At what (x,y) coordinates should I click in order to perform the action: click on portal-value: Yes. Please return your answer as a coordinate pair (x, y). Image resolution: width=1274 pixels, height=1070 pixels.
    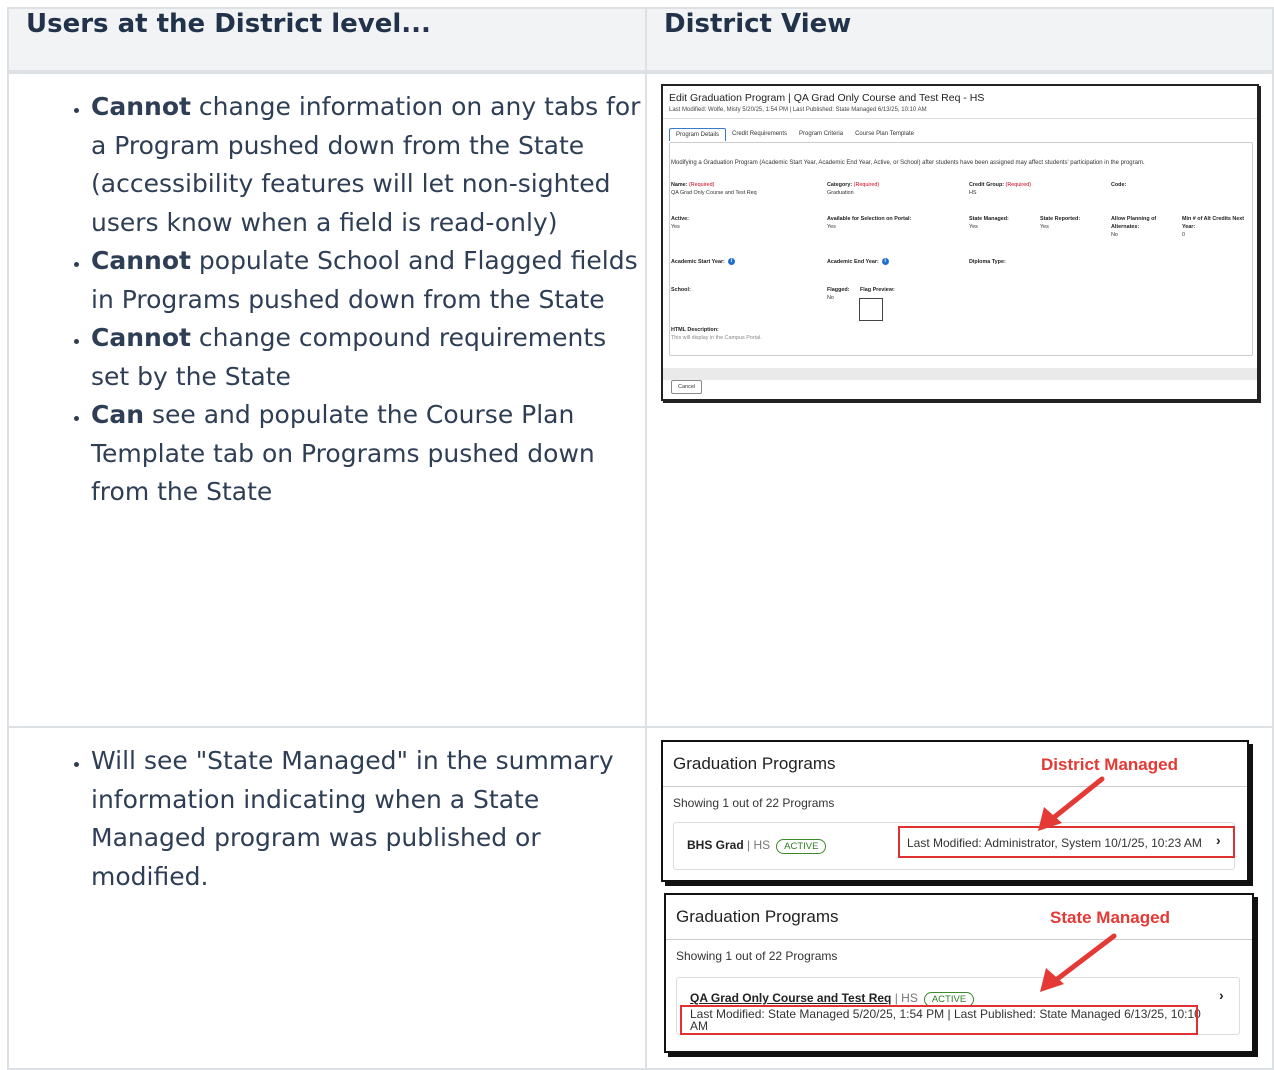
    Looking at the image, I should click on (831, 227).